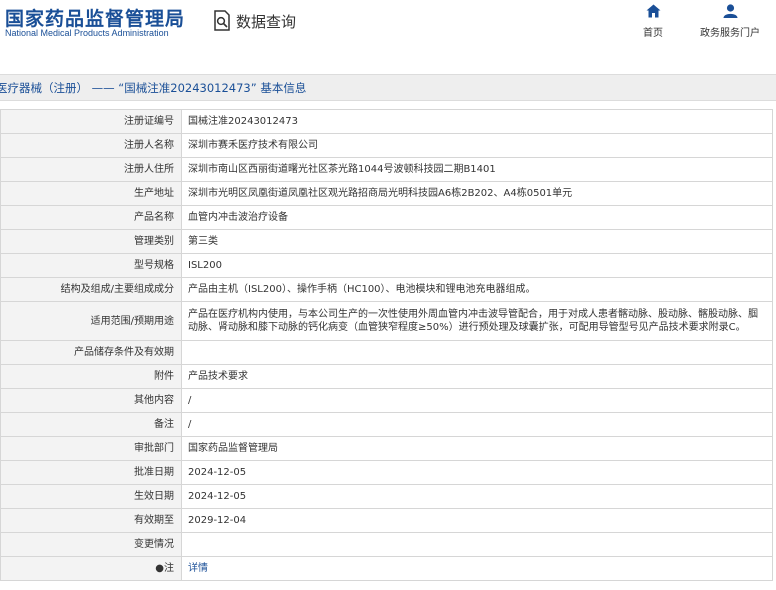 Image resolution: width=776 pixels, height=590 pixels. Describe the element at coordinates (653, 33) in the screenshot. I see `nav-home-label: 首页` at that location.